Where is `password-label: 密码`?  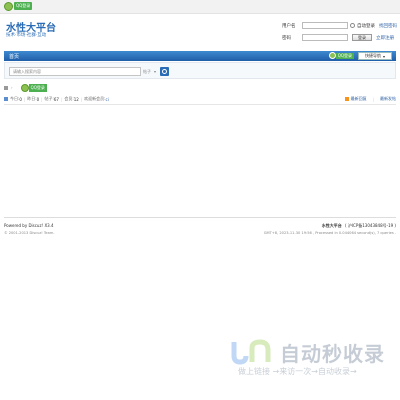
password-label: 密码 is located at coordinates (286, 38).